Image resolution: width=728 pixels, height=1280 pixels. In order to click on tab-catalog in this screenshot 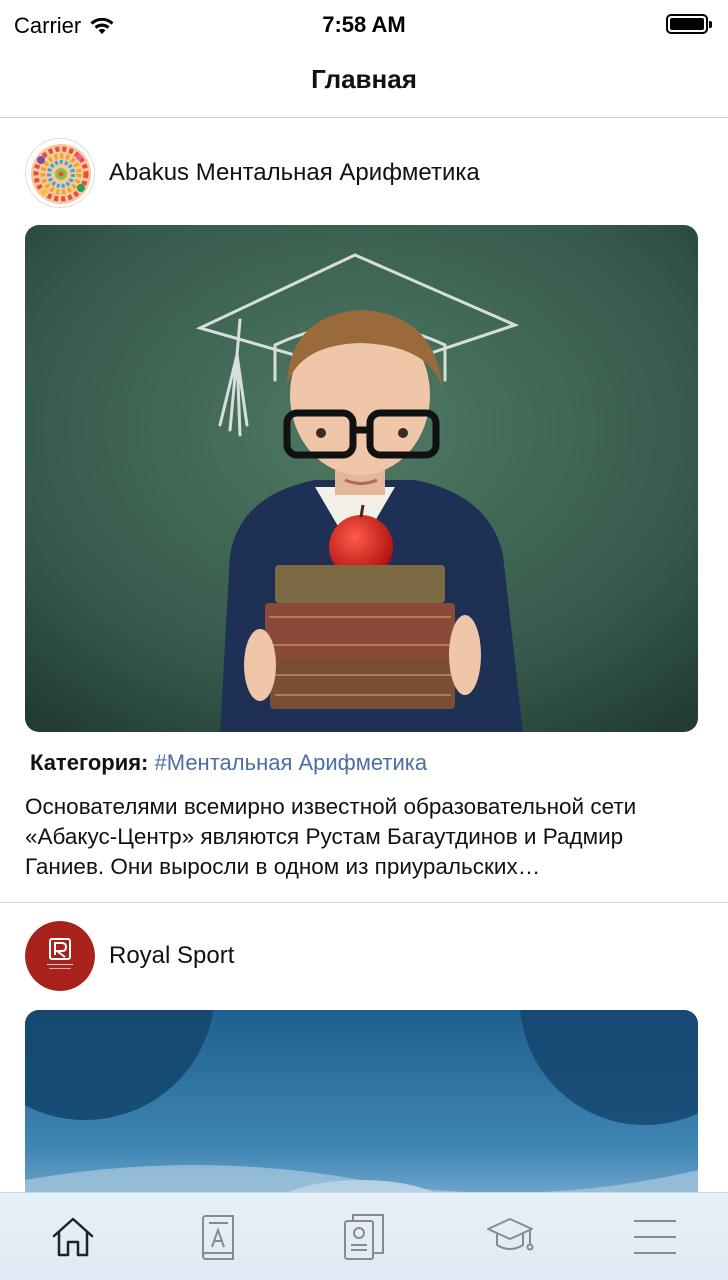, I will do `click(219, 1236)`.